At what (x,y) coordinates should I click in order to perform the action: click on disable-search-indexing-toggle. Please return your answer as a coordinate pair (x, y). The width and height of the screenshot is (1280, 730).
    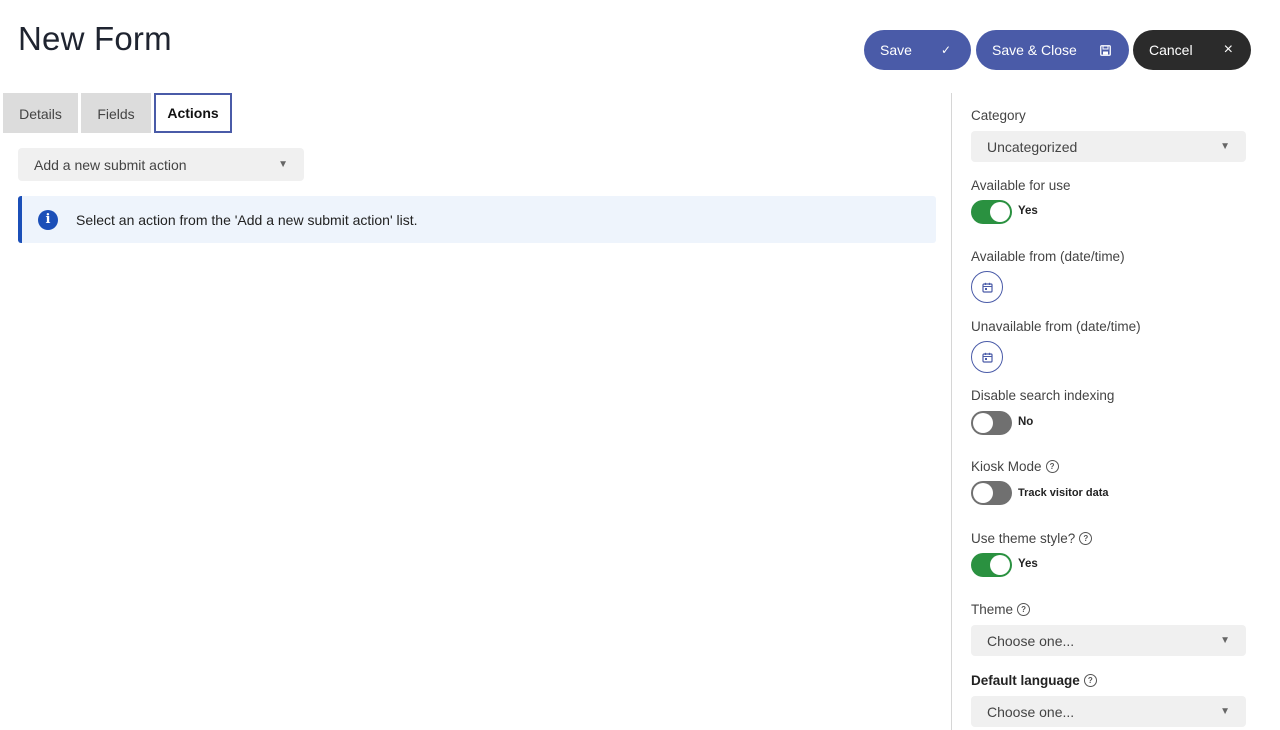
    Looking at the image, I should click on (991, 423).